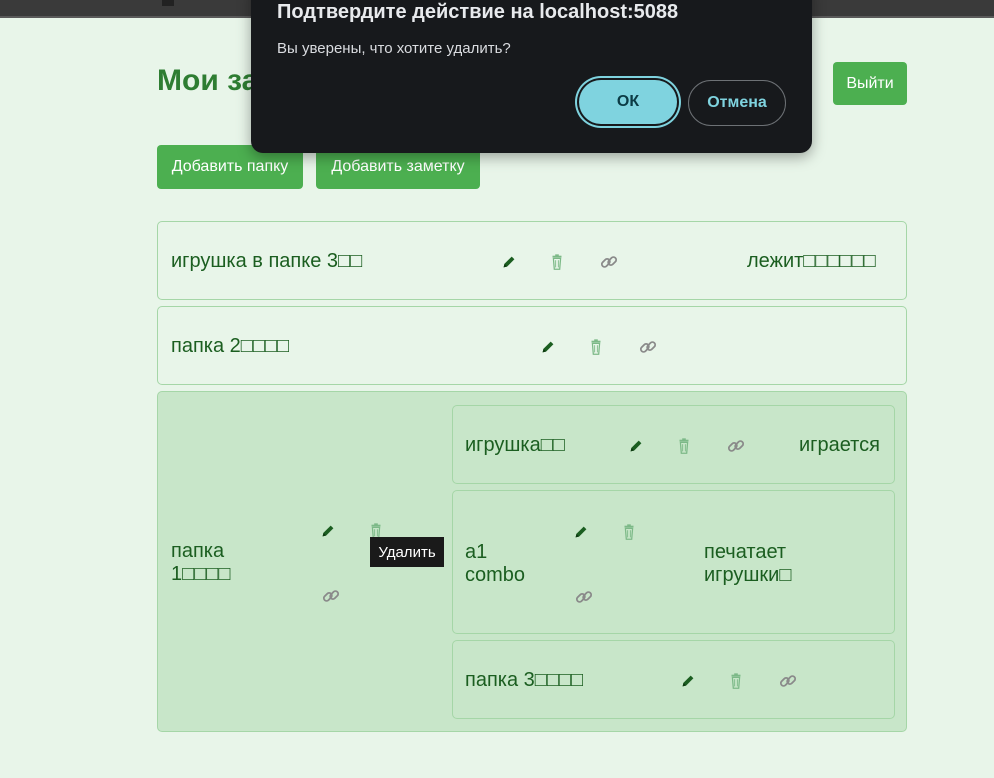 The height and width of the screenshot is (778, 994). I want to click on note-name: игрушка в папке 3□□, so click(267, 261).